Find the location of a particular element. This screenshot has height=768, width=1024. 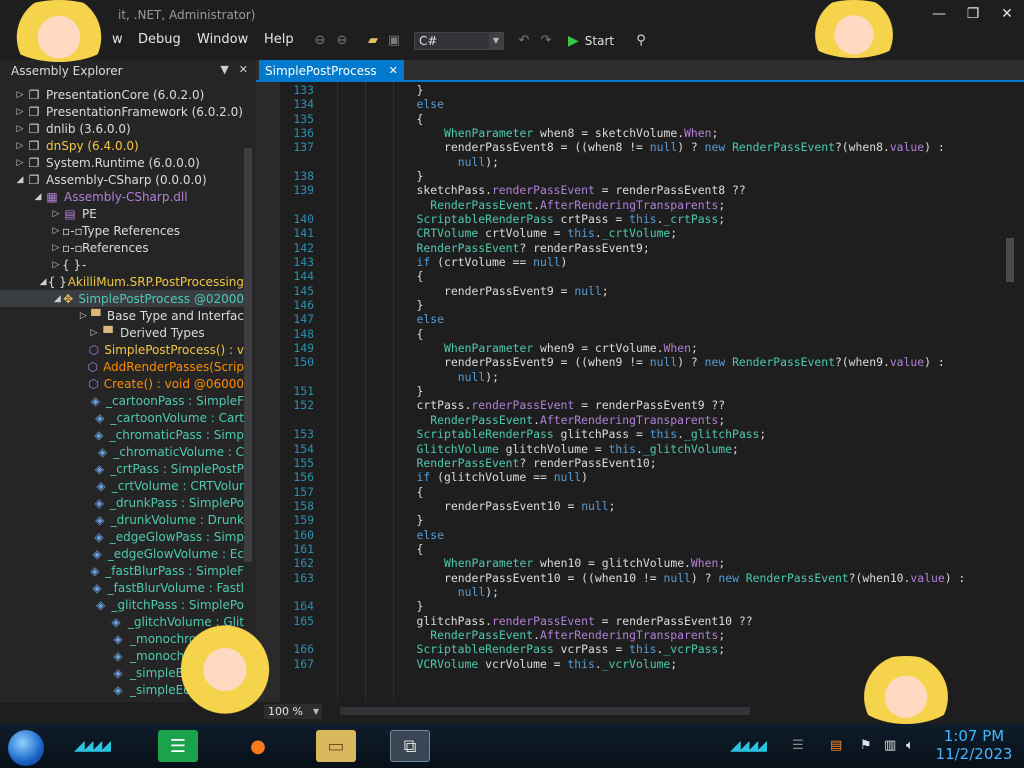

tree-item: ◈ _drunkPass : SimplePo is located at coordinates (122, 502).